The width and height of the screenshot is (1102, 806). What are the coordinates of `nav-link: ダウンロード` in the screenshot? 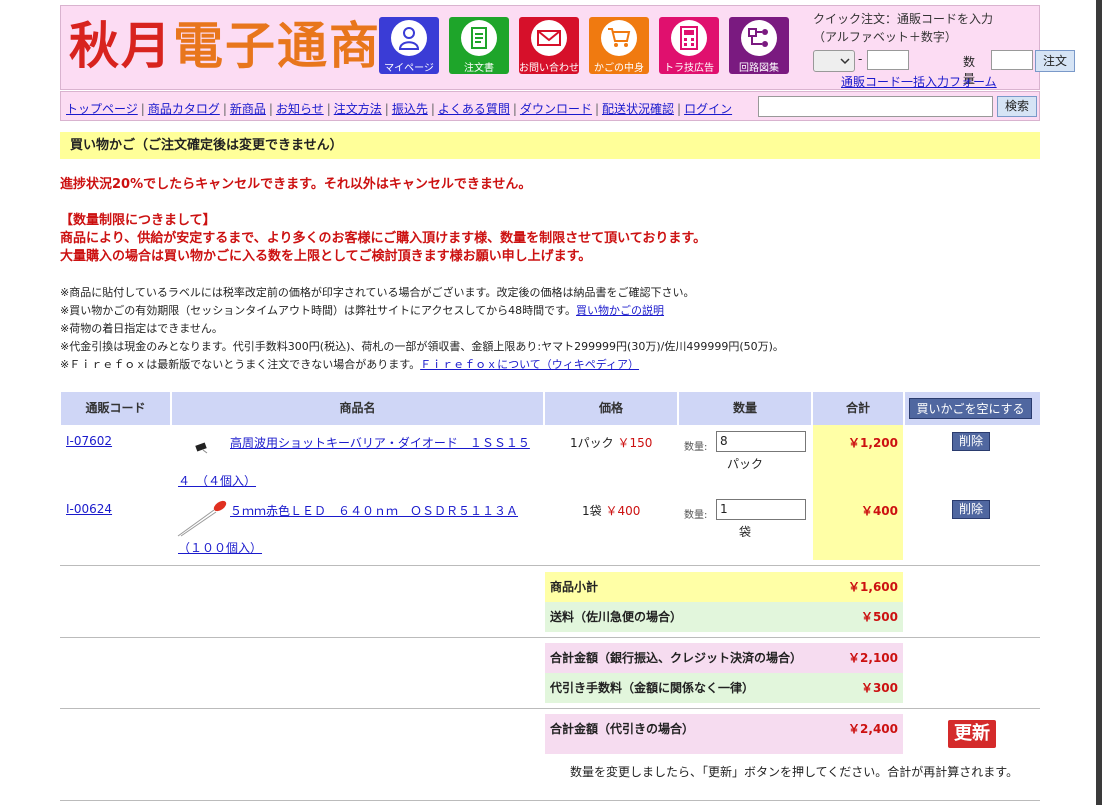 It's located at (556, 109).